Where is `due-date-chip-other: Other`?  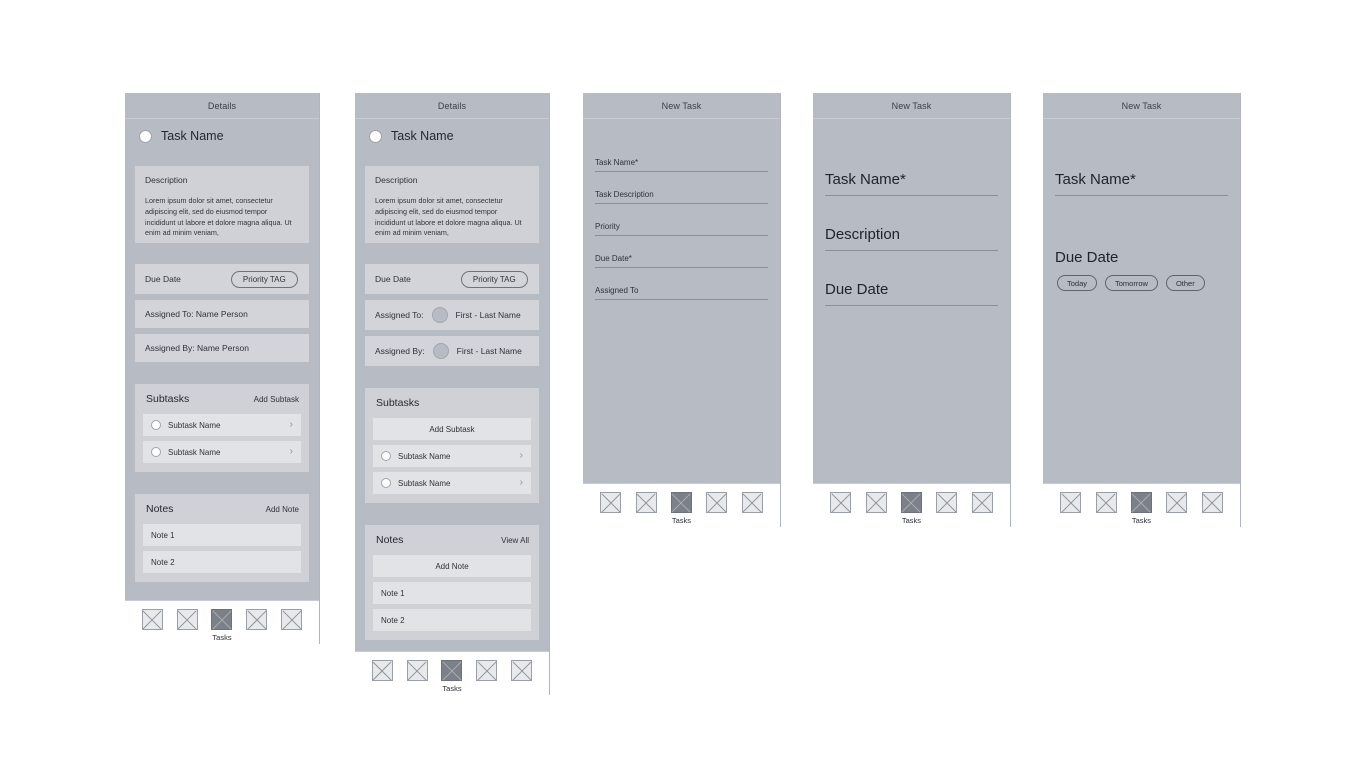
due-date-chip-other: Other is located at coordinates (1185, 283).